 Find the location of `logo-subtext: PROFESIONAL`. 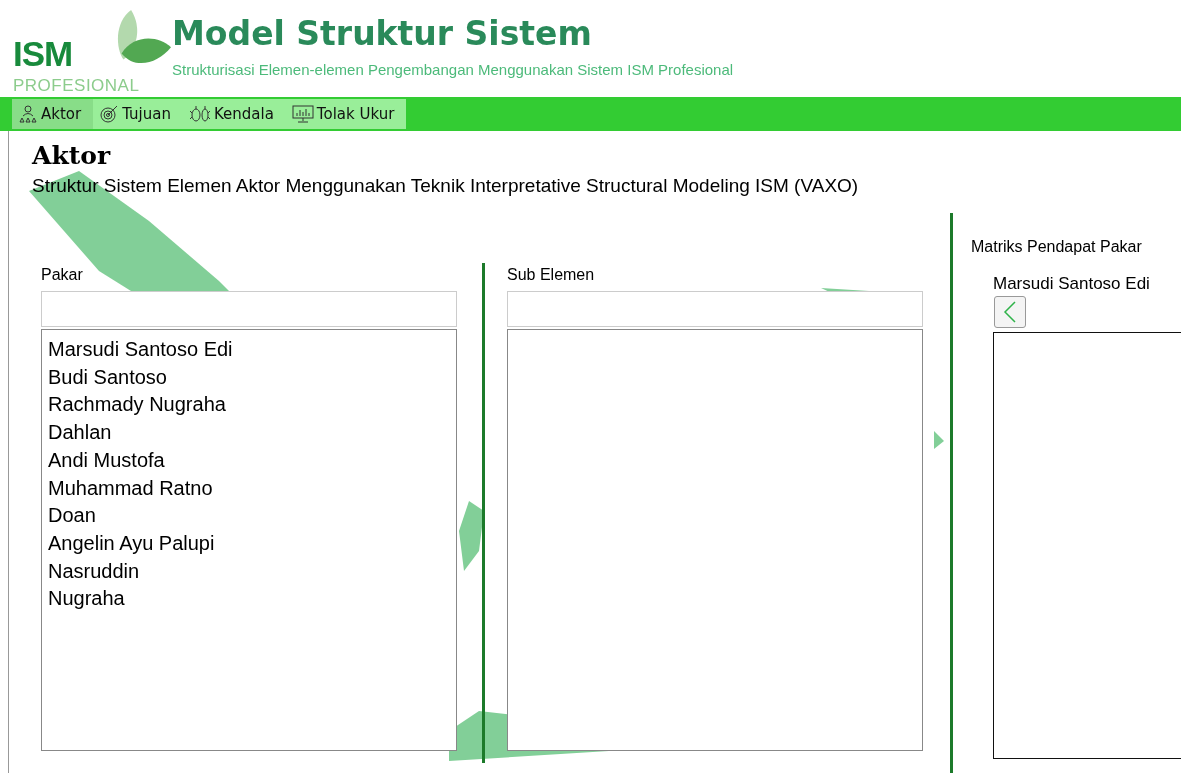

logo-subtext: PROFESIONAL is located at coordinates (76, 86).